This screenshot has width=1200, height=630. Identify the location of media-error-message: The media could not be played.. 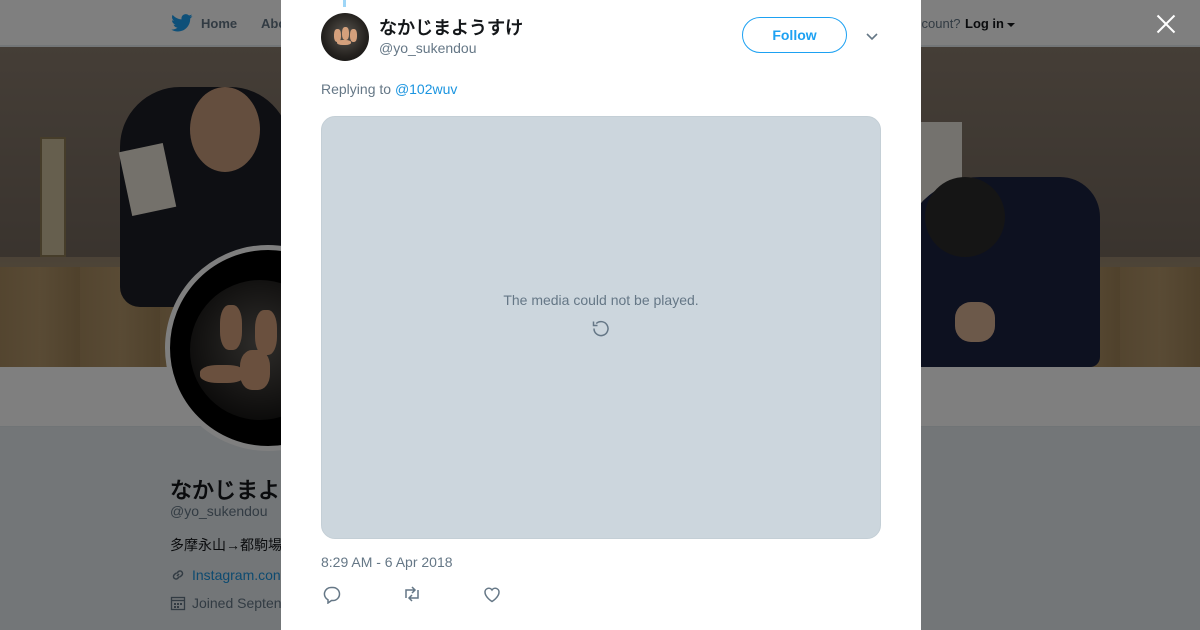
(601, 300).